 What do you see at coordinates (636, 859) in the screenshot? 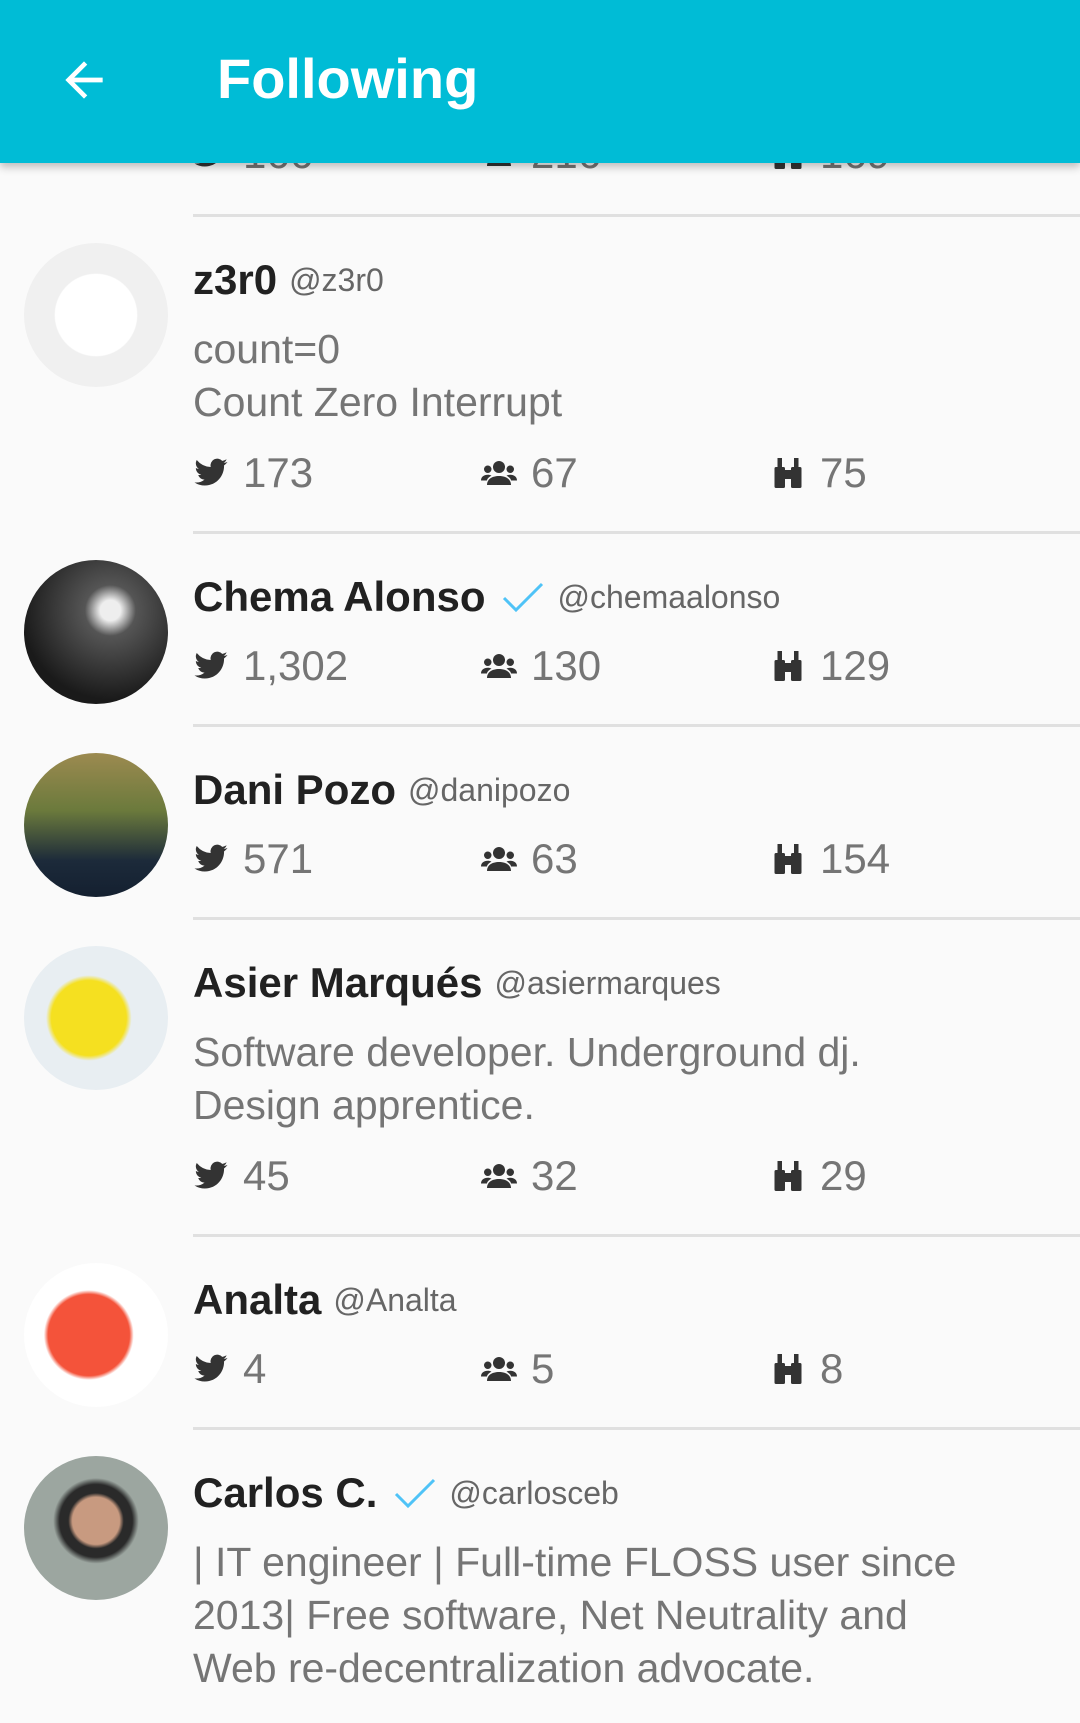
I see `user-stats: 571 63 154` at bounding box center [636, 859].